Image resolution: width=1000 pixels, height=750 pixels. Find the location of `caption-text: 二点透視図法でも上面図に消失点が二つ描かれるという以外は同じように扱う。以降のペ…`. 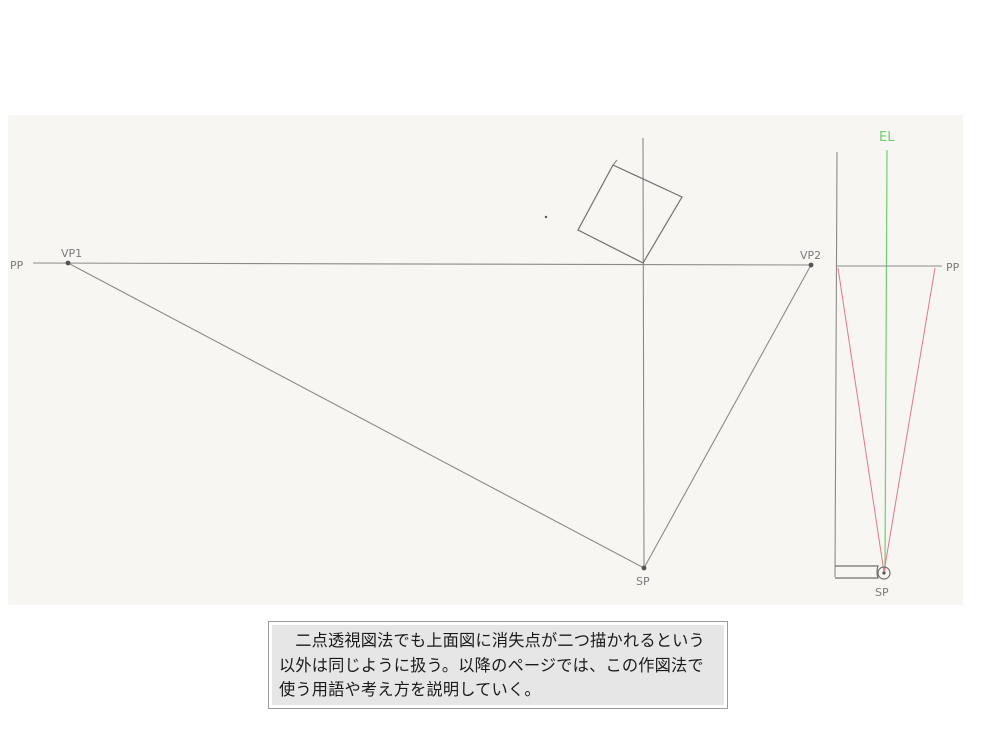

caption-text: 二点透視図法でも上面図に消失点が二つ描かれるという以外は同じように扱う。以降のペ… is located at coordinates (492, 665).